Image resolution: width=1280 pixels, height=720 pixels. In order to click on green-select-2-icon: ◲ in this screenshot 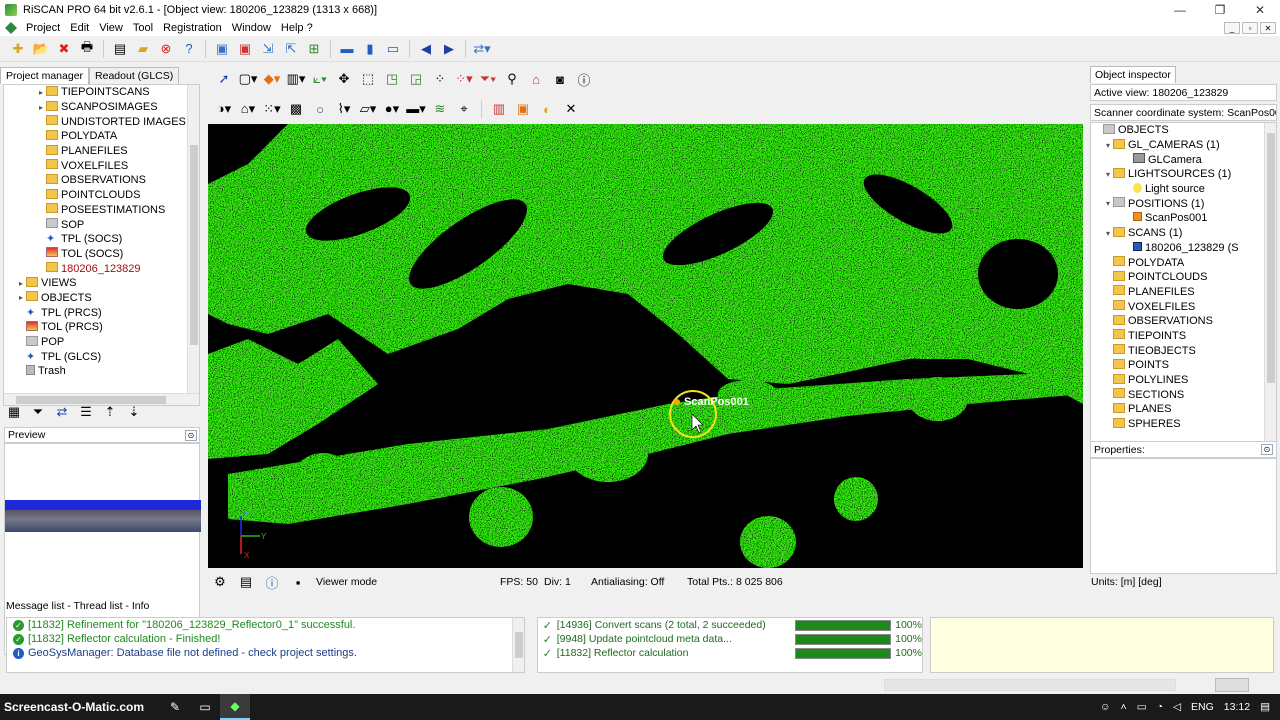, I will do `click(416, 79)`.